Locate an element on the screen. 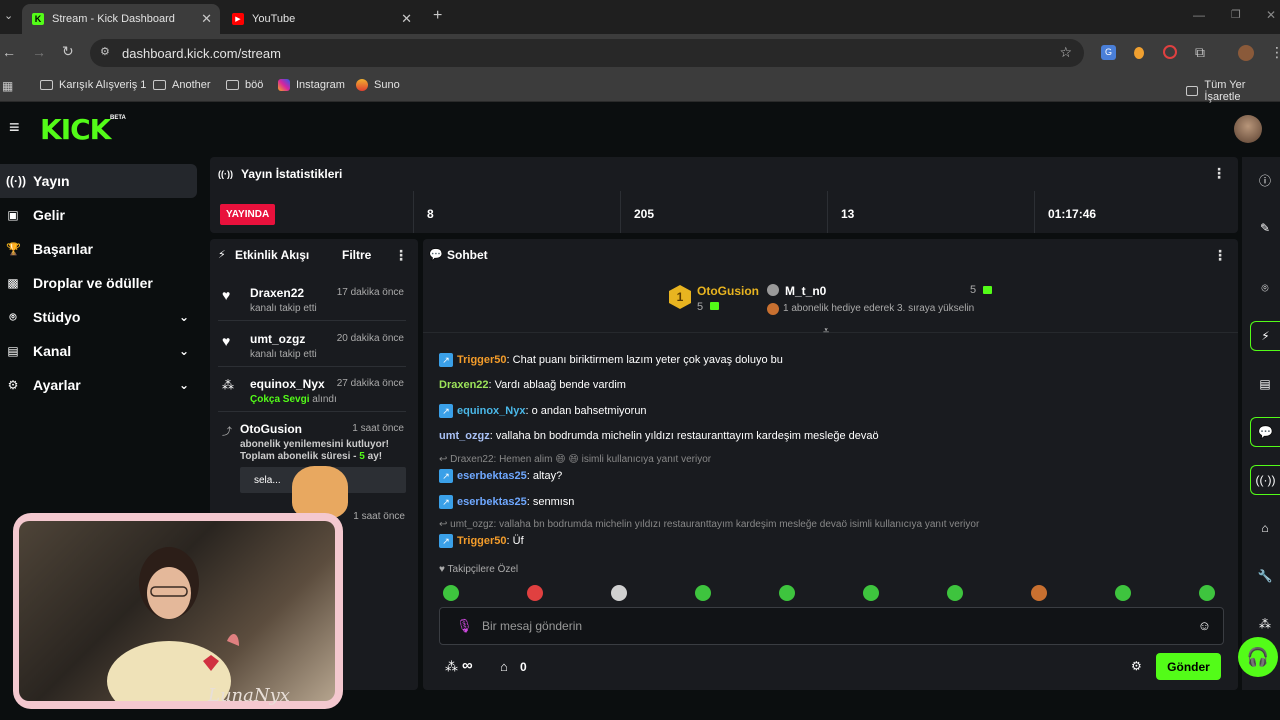  chat-username: Draxen22 is located at coordinates (464, 385).